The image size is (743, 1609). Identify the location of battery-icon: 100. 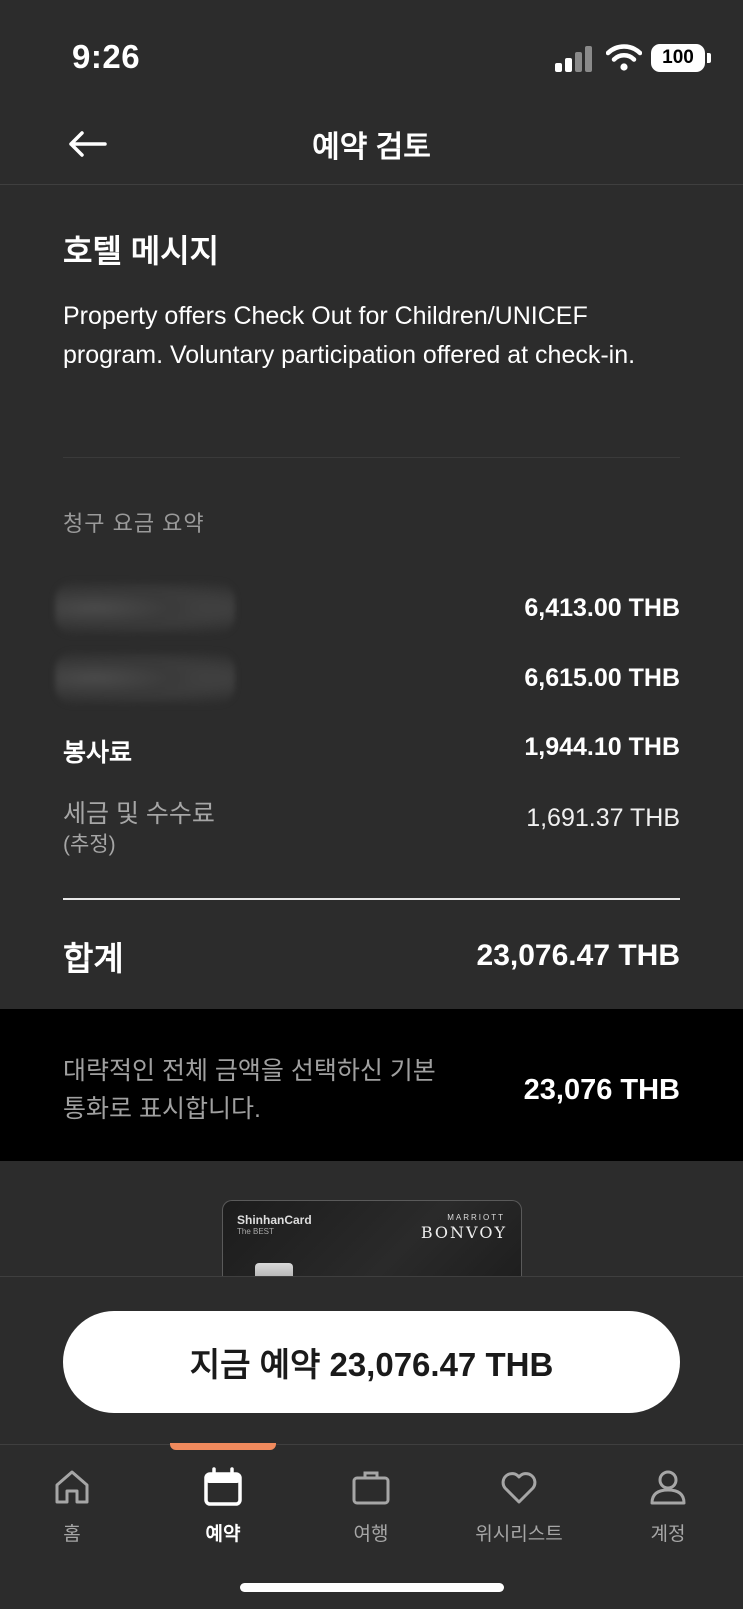
(678, 58).